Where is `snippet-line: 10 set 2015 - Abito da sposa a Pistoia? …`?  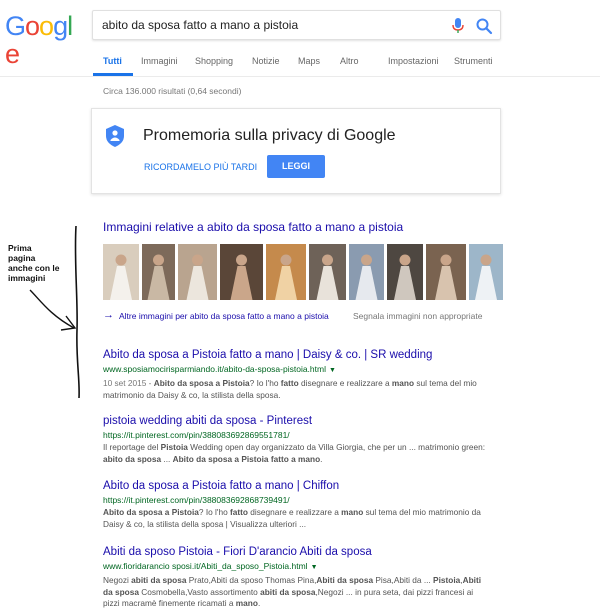
snippet-line: 10 set 2015 - Abito da sposa a Pistoia? … is located at coordinates (290, 383).